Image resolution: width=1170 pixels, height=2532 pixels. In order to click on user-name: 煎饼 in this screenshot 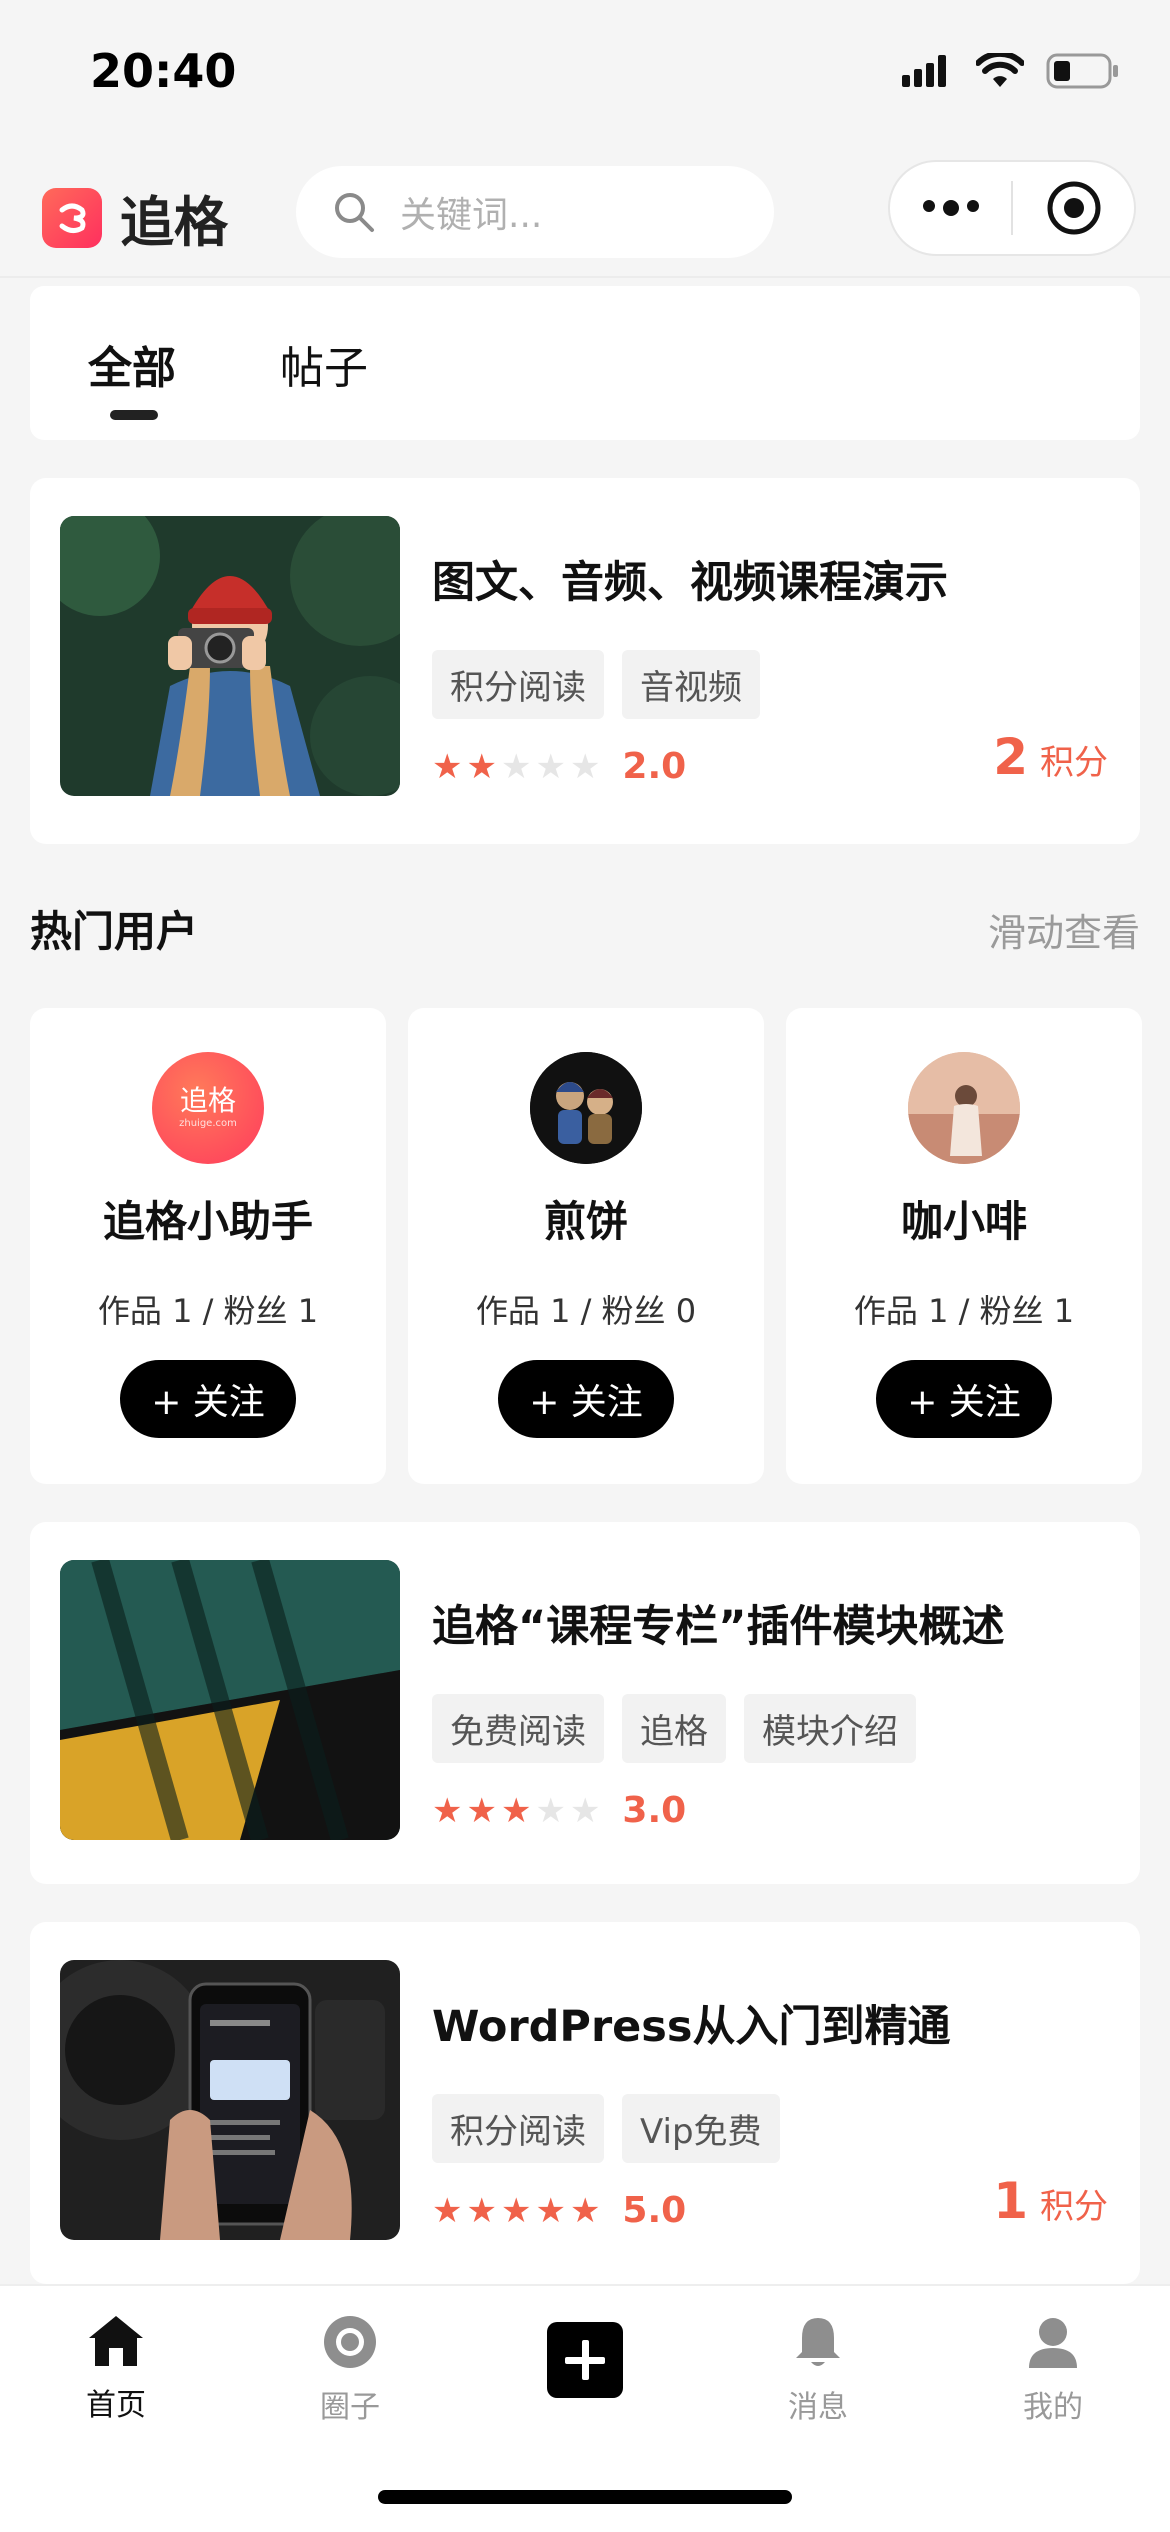, I will do `click(585, 1221)`.